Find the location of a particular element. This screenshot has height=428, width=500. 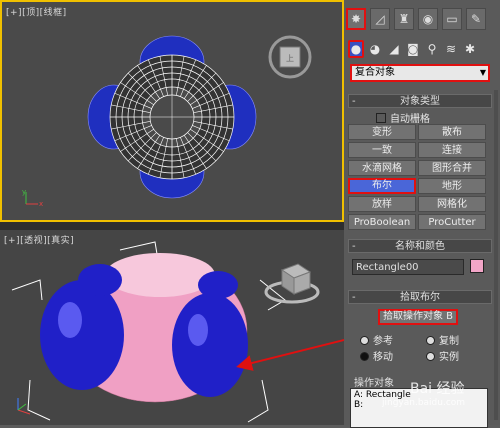

create-icon: ✸ is located at coordinates (356, 19).